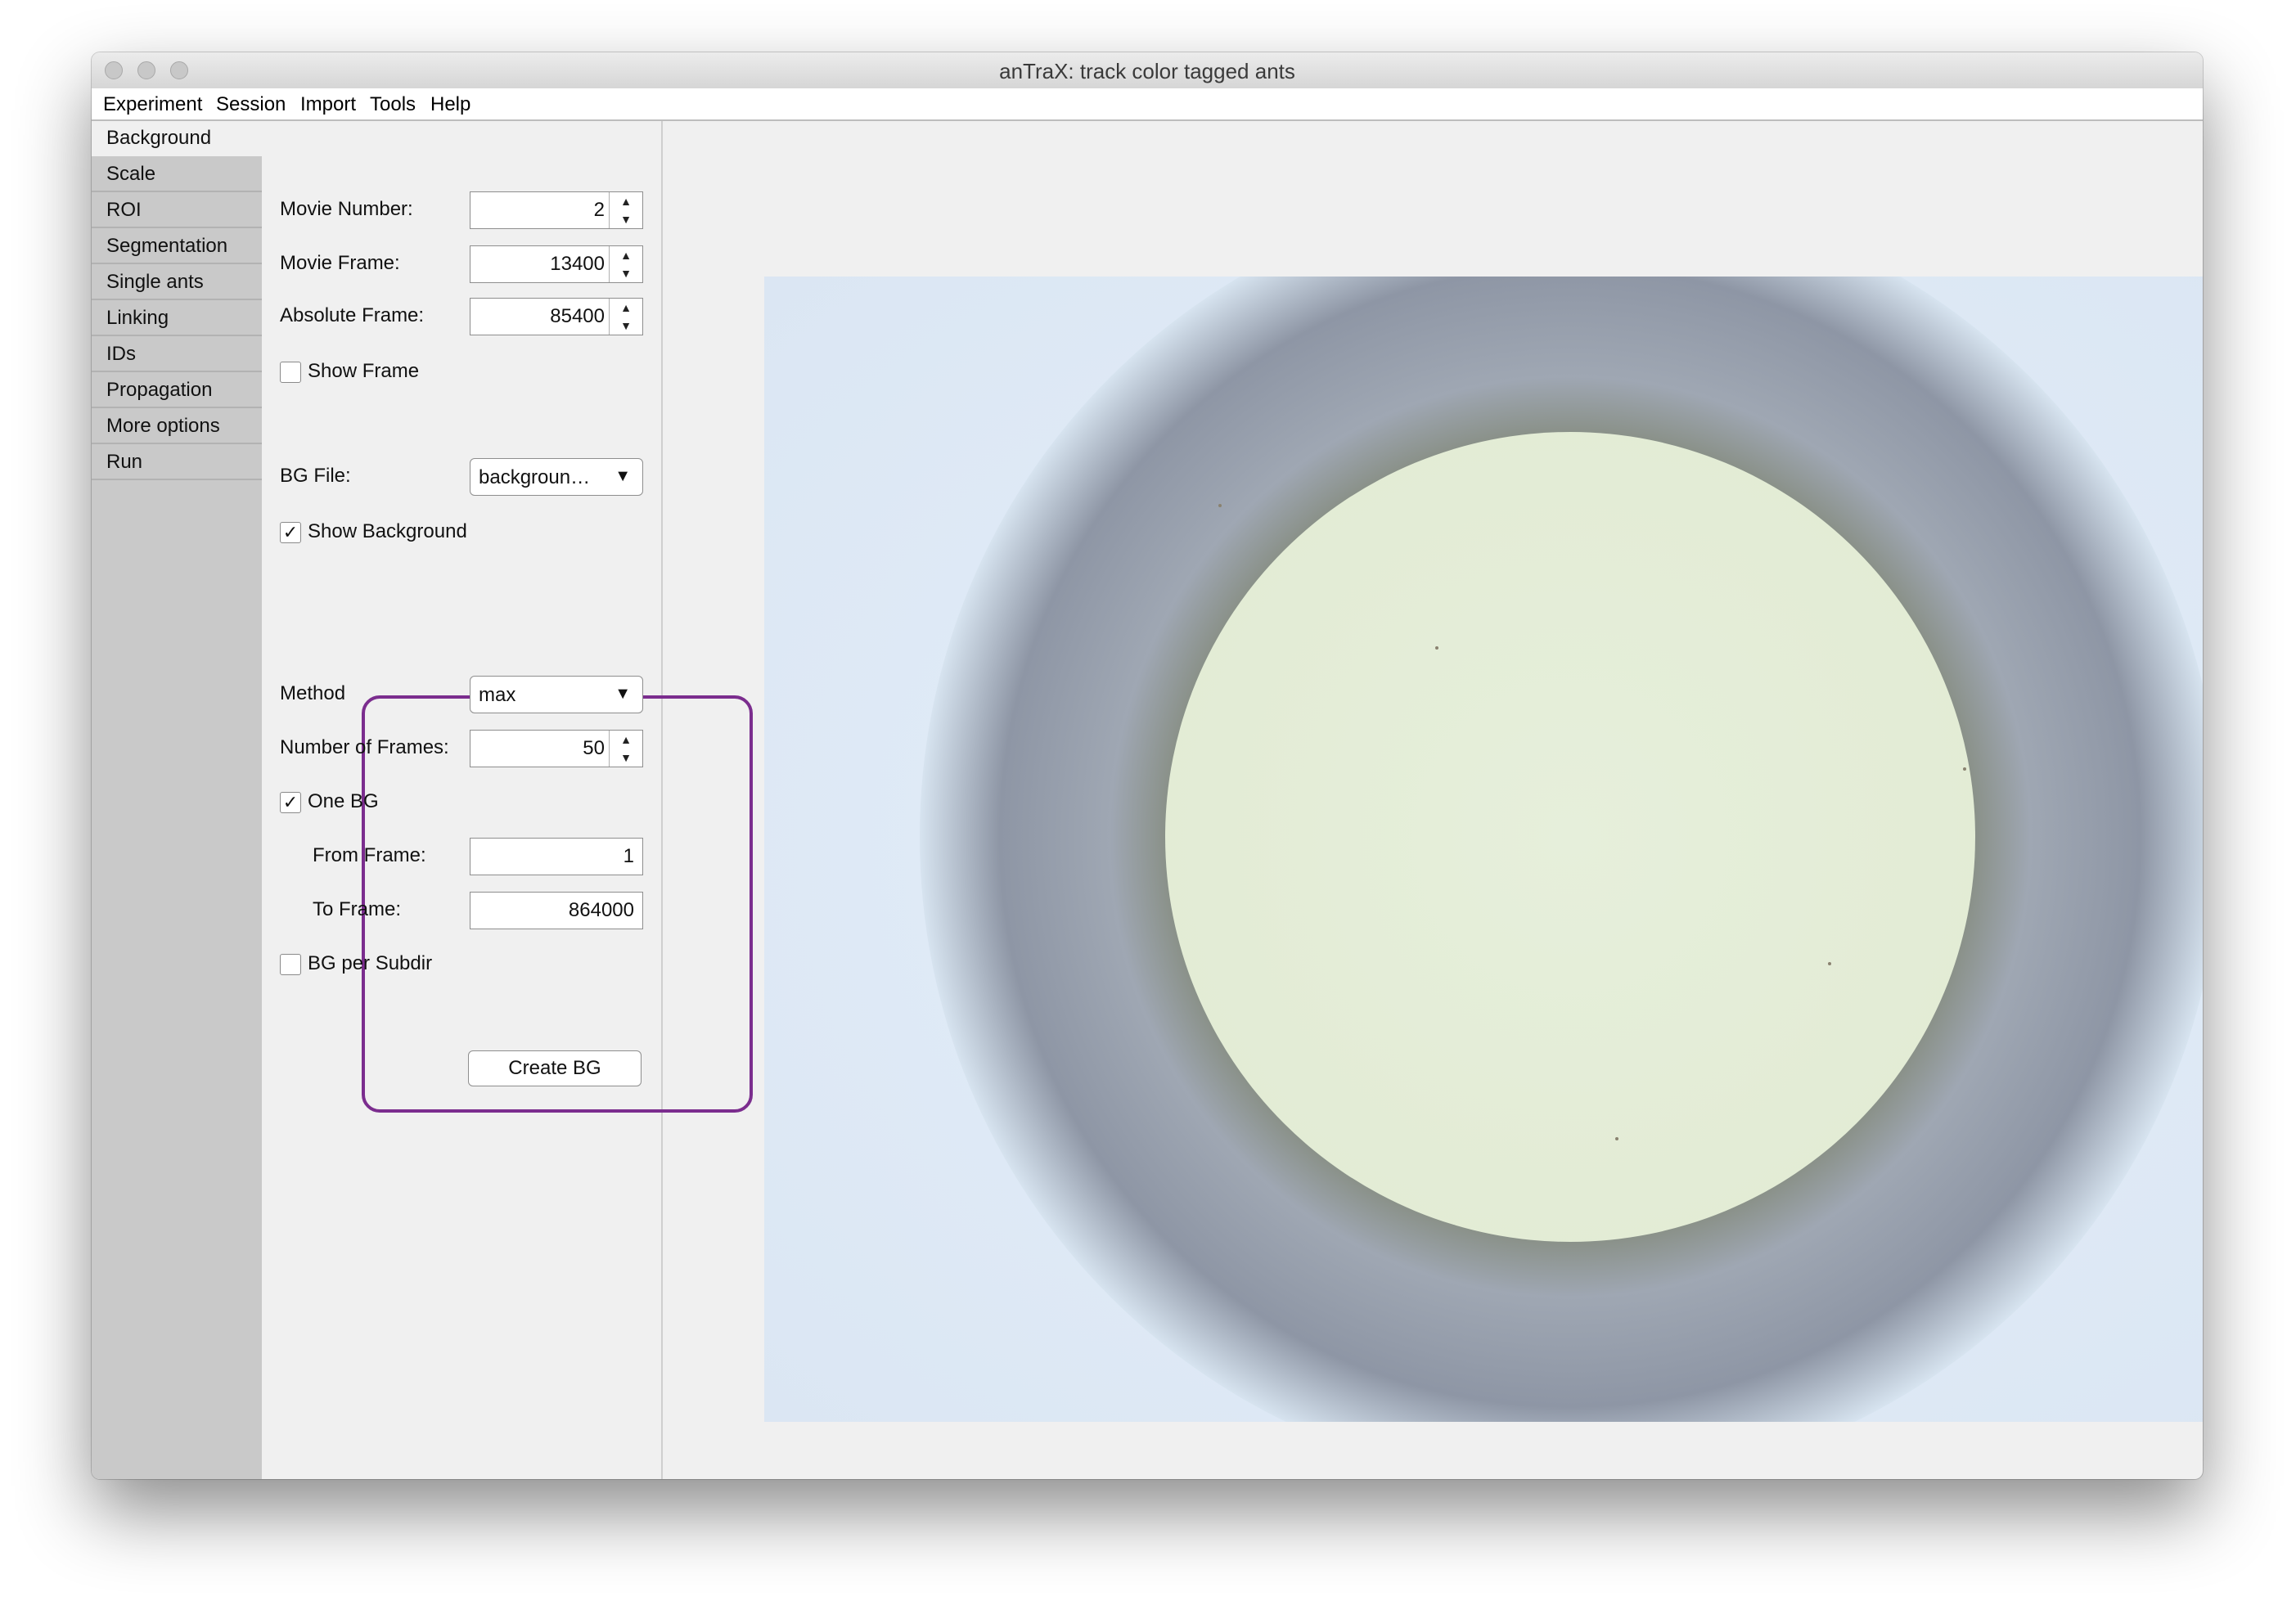 This screenshot has width=2296, height=1610. I want to click on movie-frame-spinner: ▲ ▼, so click(625, 264).